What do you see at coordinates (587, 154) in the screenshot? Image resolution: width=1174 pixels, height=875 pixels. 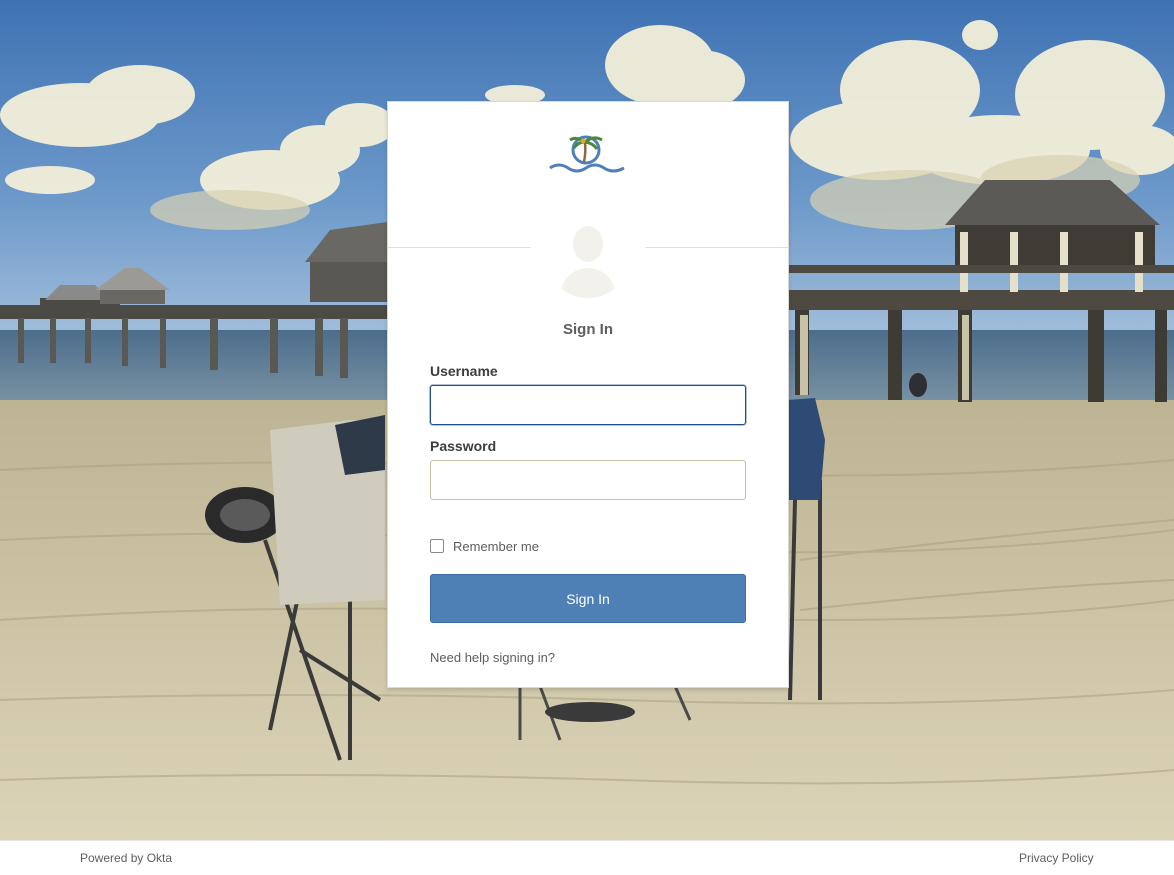 I see `palm-tree-wave-logo` at bounding box center [587, 154].